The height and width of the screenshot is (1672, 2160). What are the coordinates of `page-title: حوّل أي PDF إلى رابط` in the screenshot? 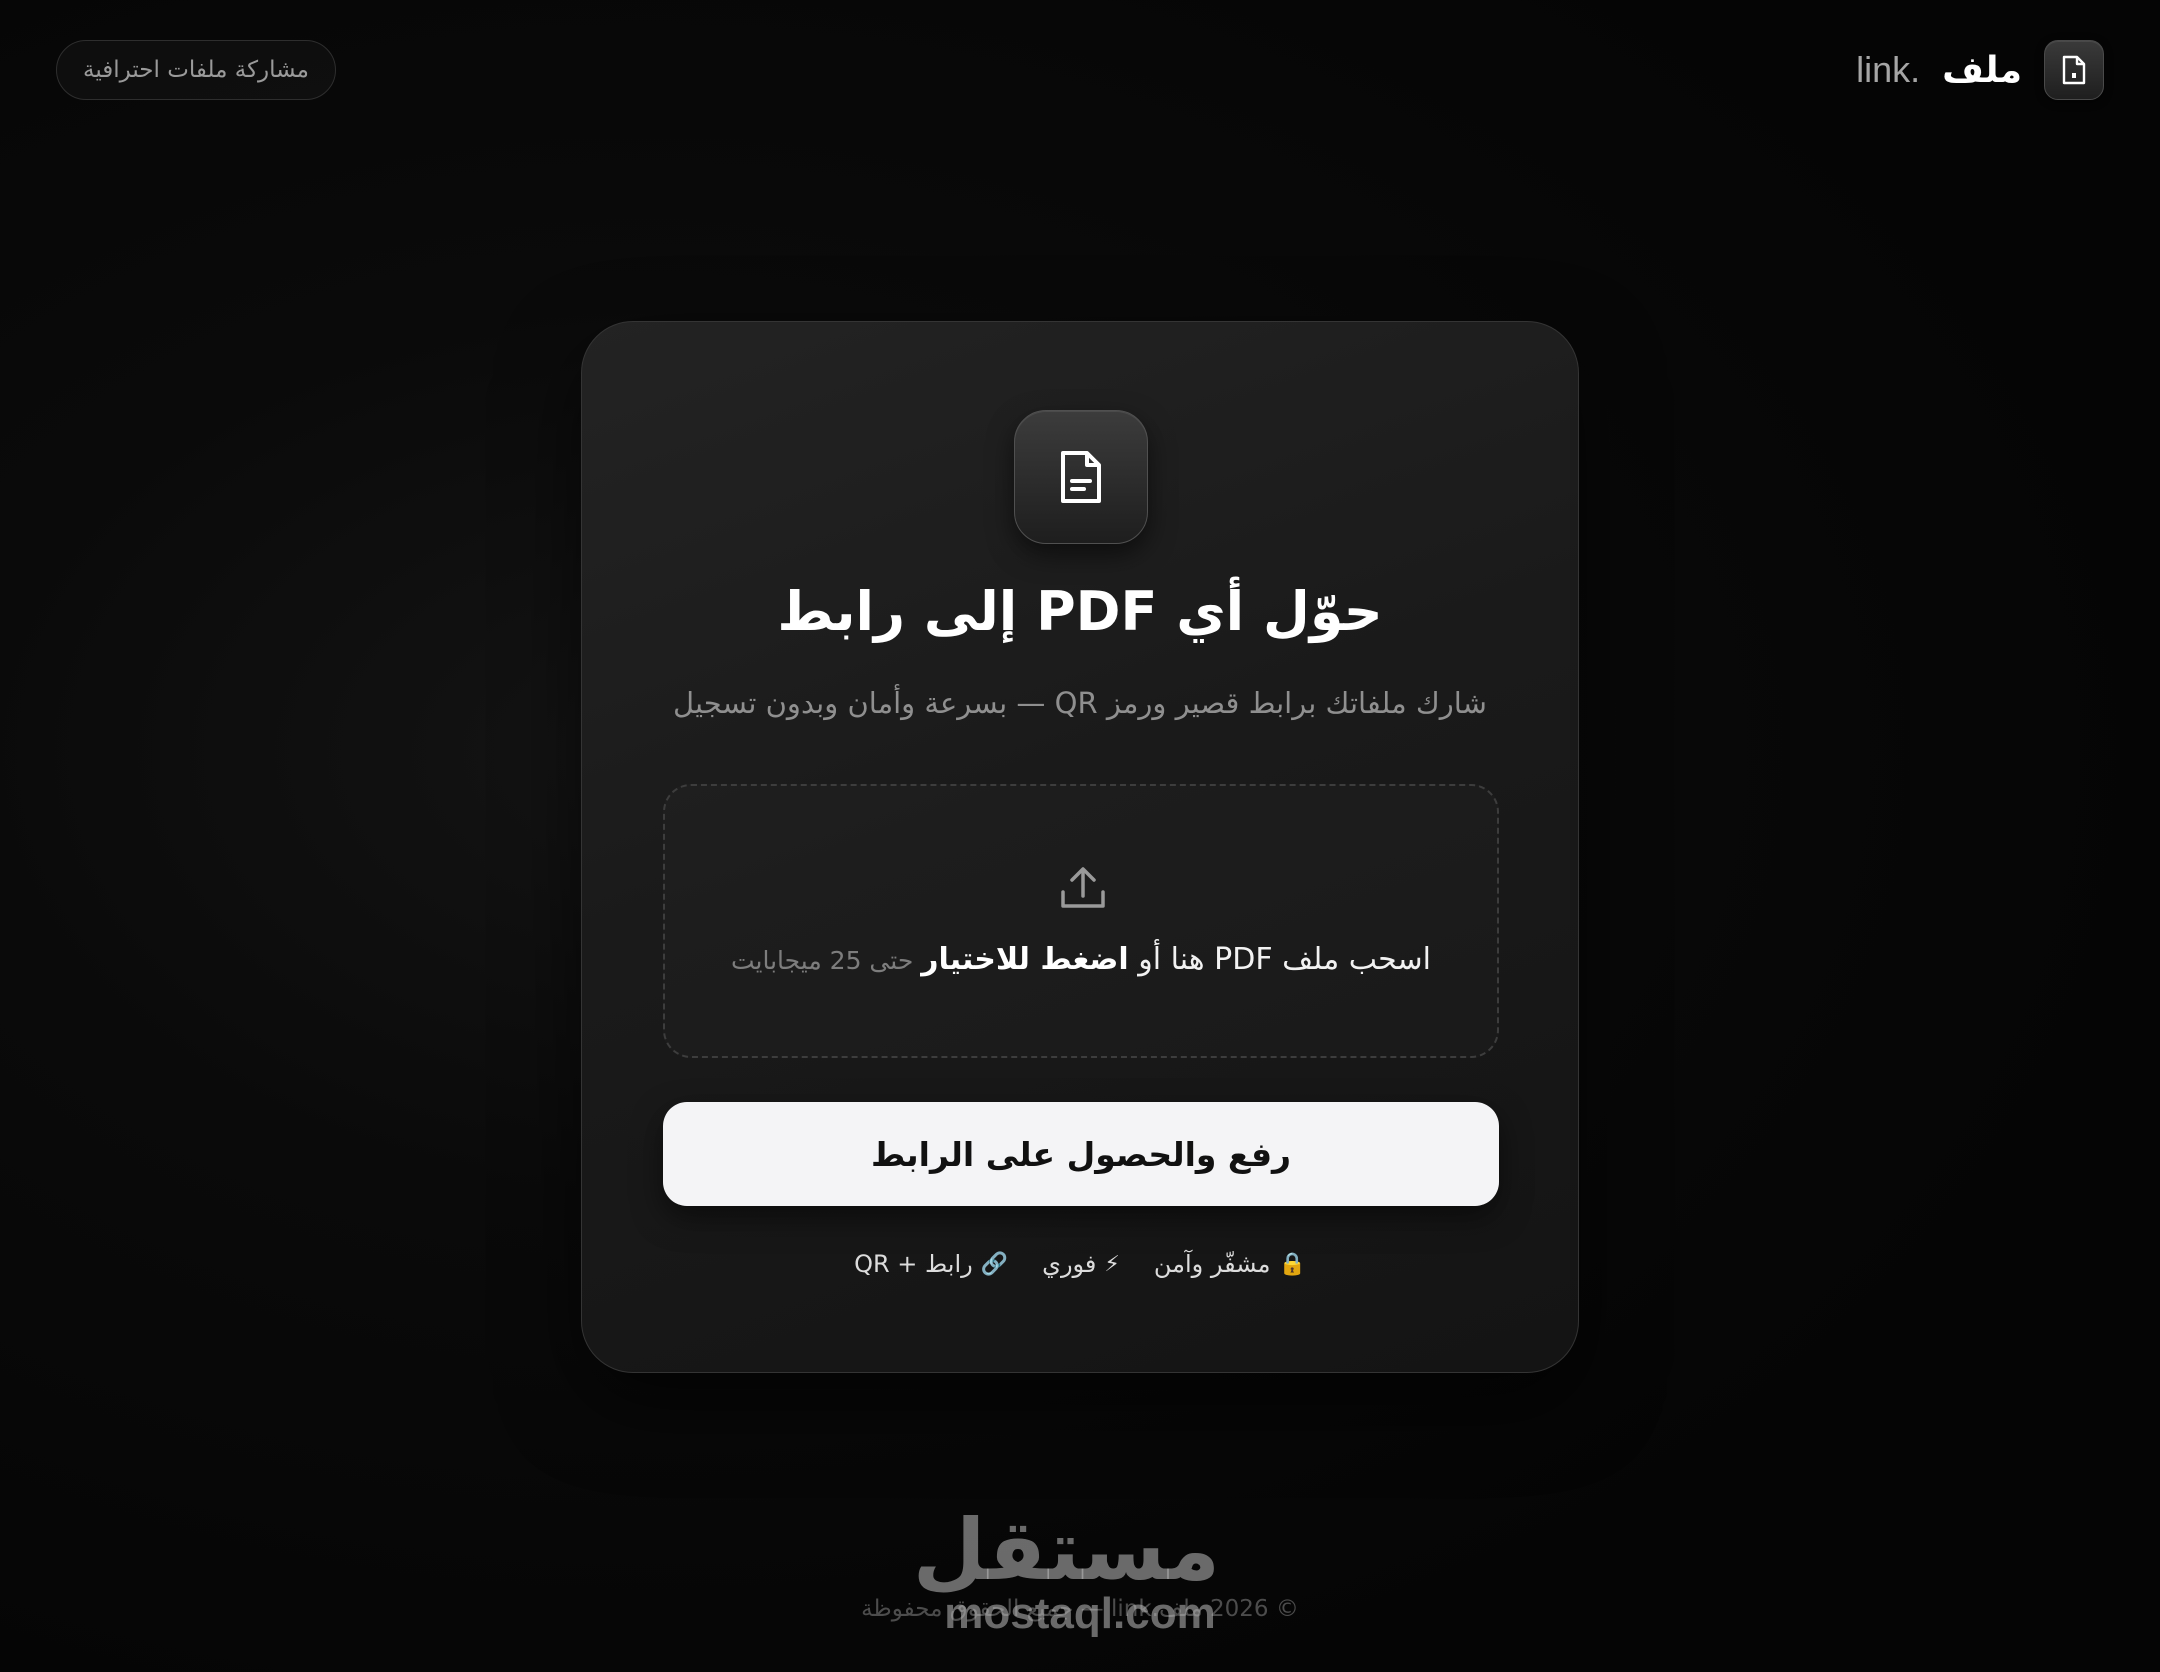 It's located at (1080, 611).